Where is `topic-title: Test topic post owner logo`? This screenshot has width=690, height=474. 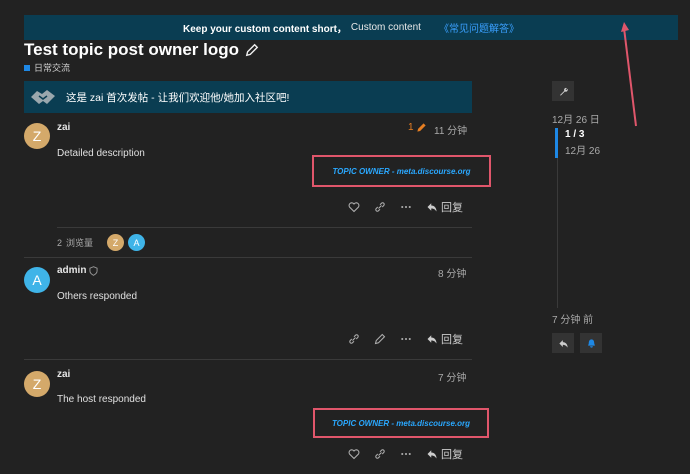
topic-title: Test topic post owner logo is located at coordinates (141, 50).